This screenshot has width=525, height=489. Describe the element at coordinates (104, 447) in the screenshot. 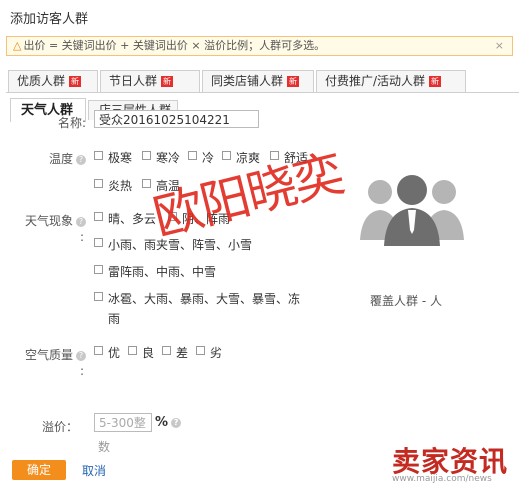

I see `bid-unit-label: 数` at that location.